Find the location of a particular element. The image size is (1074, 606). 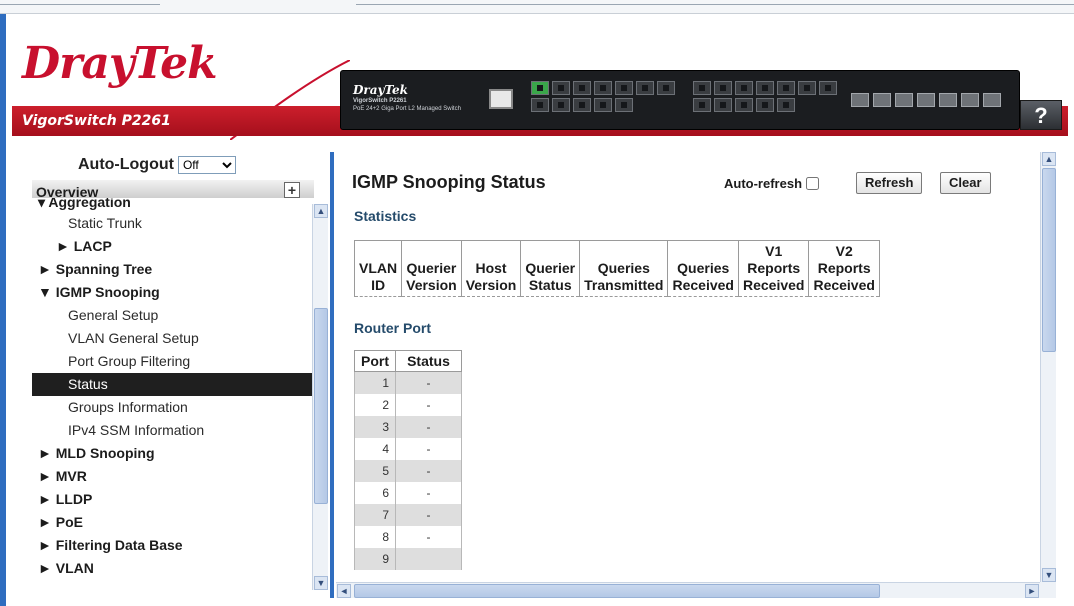

main-scrollbar-horizontal: ◄ ► is located at coordinates (688, 590).